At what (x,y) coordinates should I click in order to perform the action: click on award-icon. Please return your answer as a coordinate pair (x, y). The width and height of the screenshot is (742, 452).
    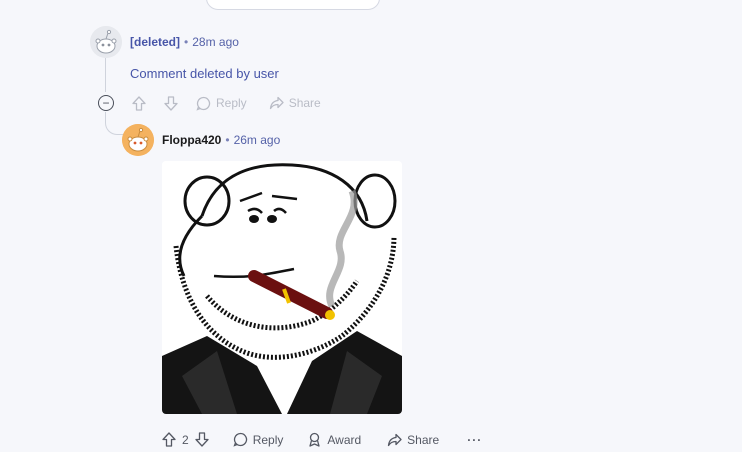
    Looking at the image, I should click on (315, 439).